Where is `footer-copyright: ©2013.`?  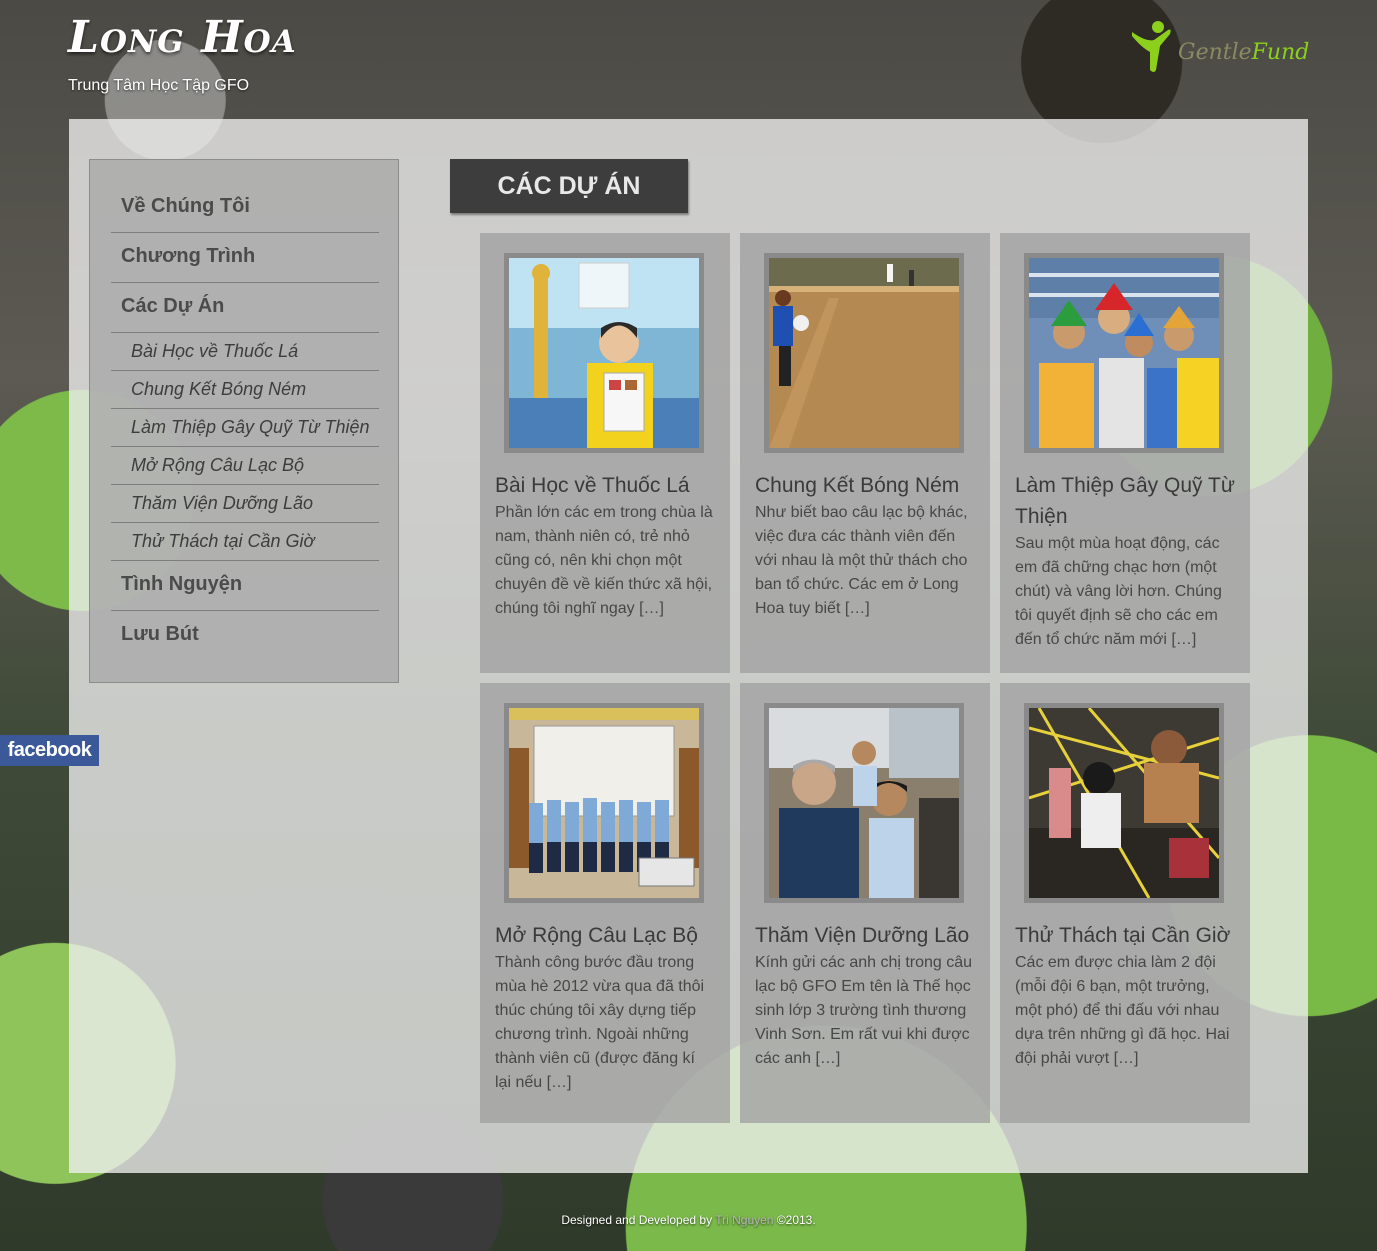 footer-copyright: ©2013. is located at coordinates (796, 1220).